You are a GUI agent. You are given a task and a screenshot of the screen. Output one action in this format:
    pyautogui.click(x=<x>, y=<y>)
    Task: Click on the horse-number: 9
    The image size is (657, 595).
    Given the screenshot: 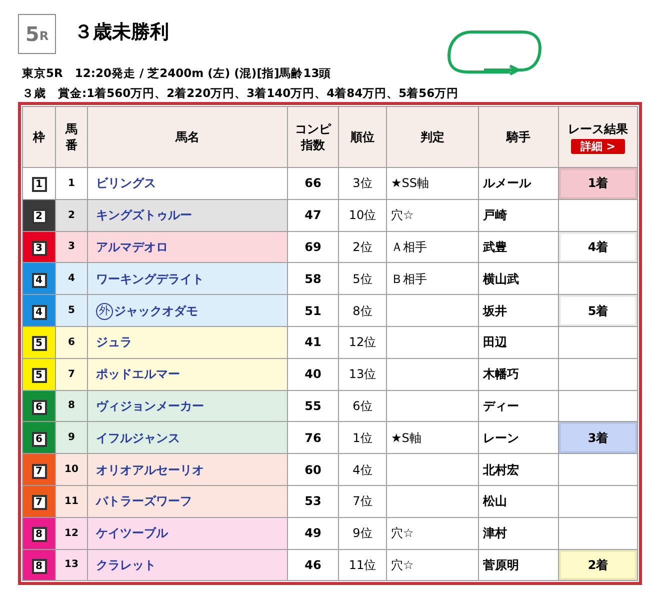 What is the action you would take?
    pyautogui.click(x=72, y=438)
    